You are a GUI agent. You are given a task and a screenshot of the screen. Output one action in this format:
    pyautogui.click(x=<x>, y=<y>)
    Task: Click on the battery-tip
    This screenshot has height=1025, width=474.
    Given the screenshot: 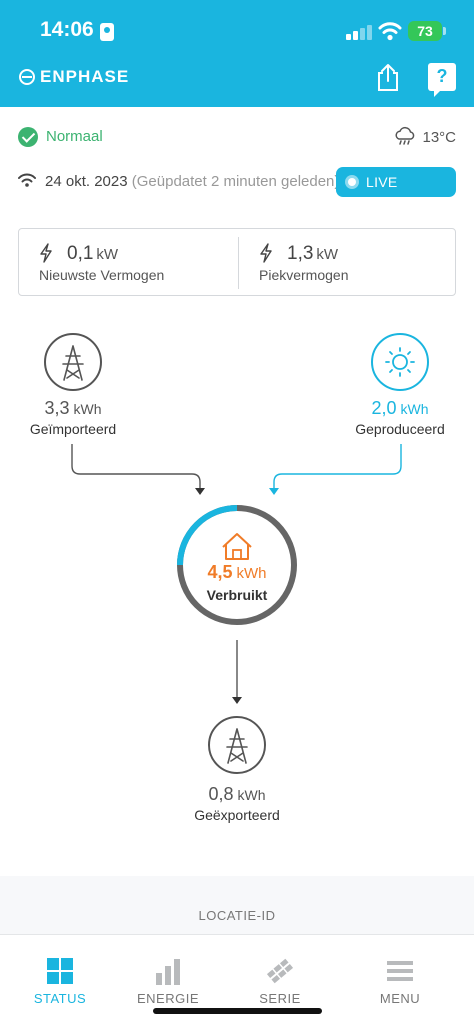 What is the action you would take?
    pyautogui.click(x=444, y=31)
    